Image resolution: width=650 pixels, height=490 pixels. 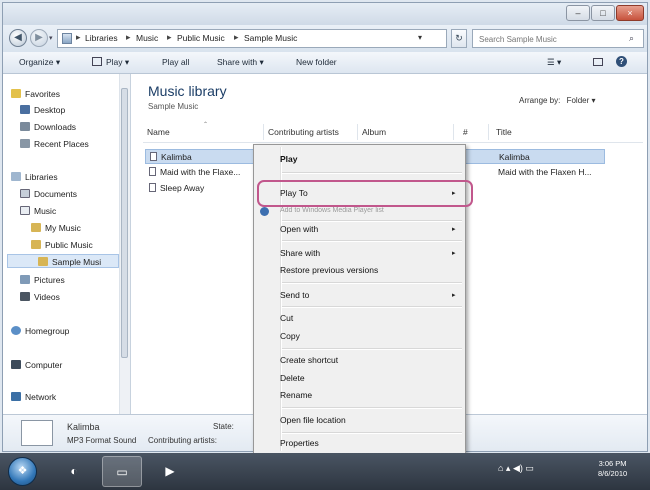 What do you see at coordinates (264, 211) in the screenshot?
I see `media-player-icon` at bounding box center [264, 211].